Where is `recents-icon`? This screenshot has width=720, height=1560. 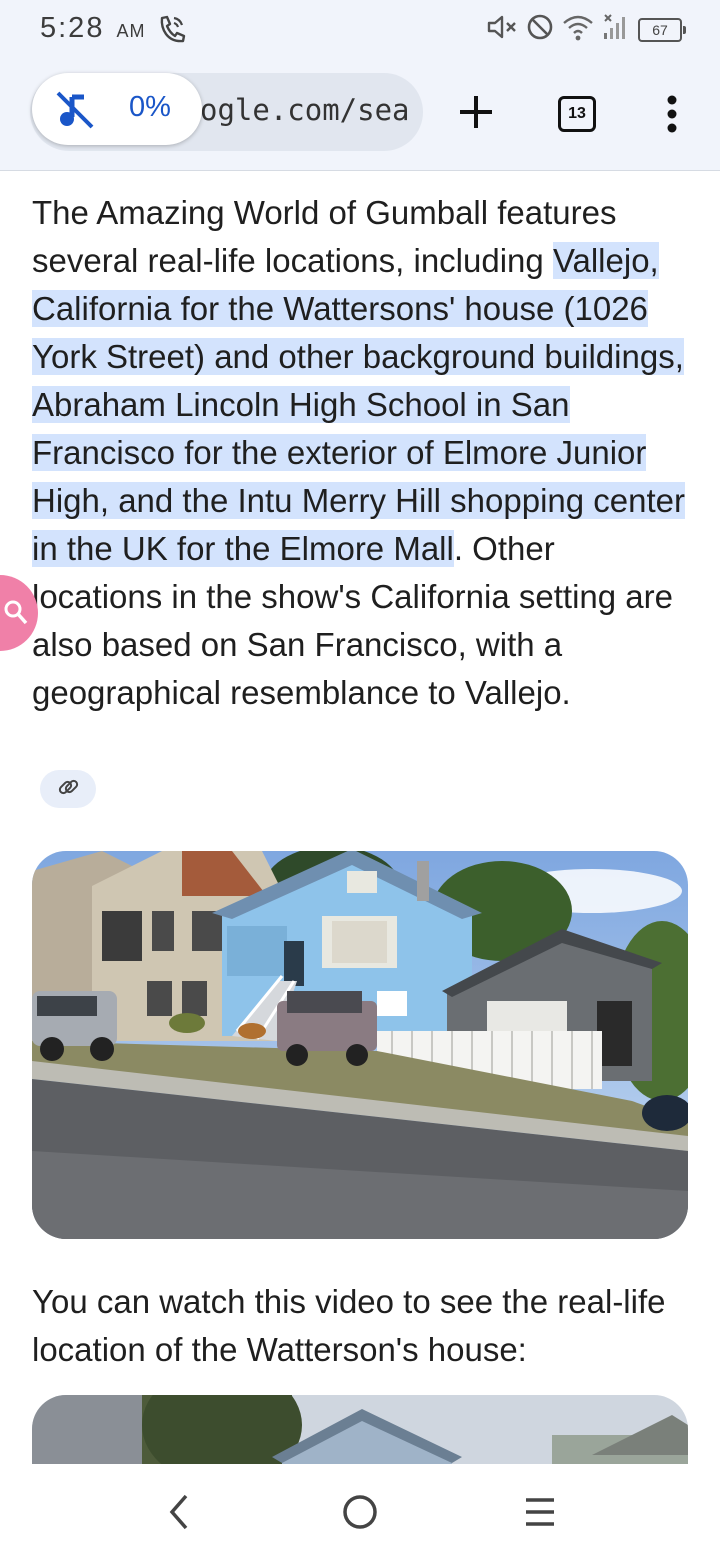
recents-icon is located at coordinates (540, 1514).